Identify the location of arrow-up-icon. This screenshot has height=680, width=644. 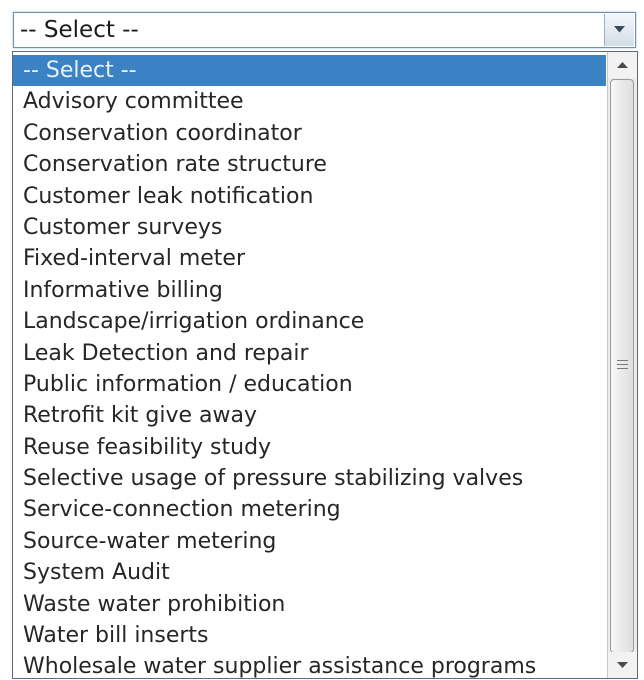
(622, 65).